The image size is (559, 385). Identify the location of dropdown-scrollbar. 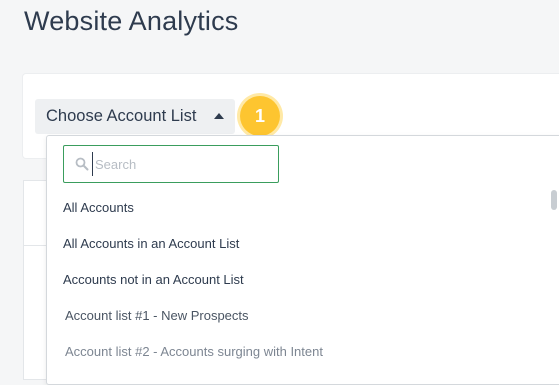
(554, 285).